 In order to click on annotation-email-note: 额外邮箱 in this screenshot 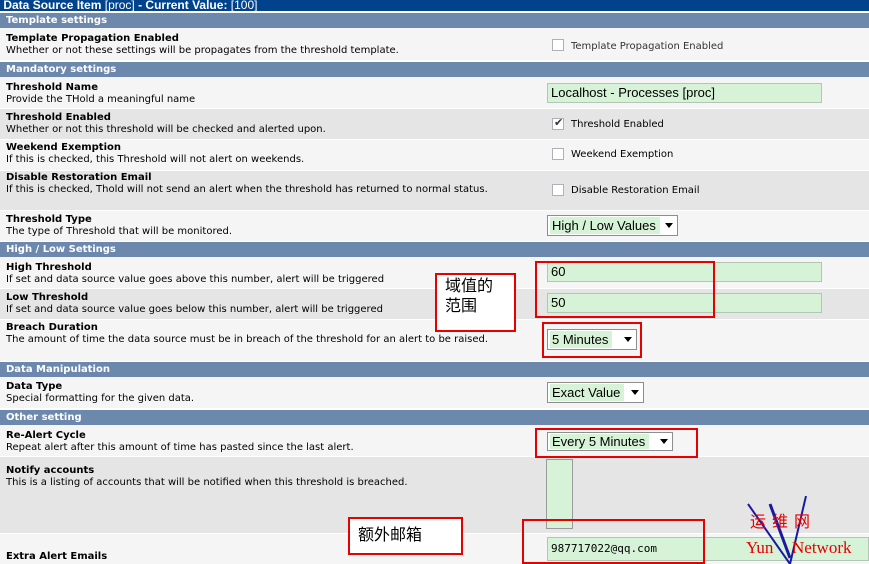, I will do `click(405, 536)`.